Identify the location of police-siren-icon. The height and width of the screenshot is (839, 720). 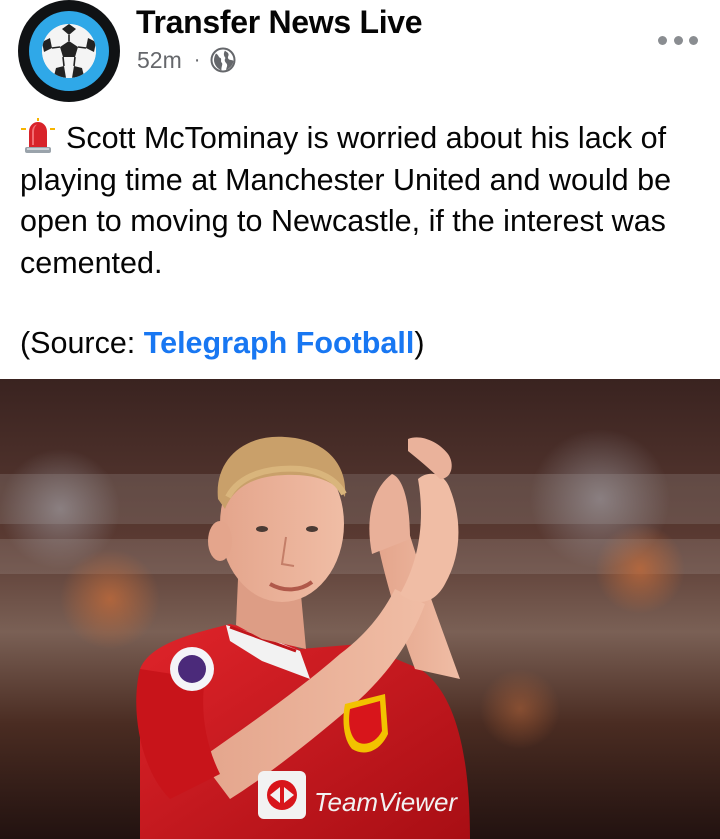
(38, 135).